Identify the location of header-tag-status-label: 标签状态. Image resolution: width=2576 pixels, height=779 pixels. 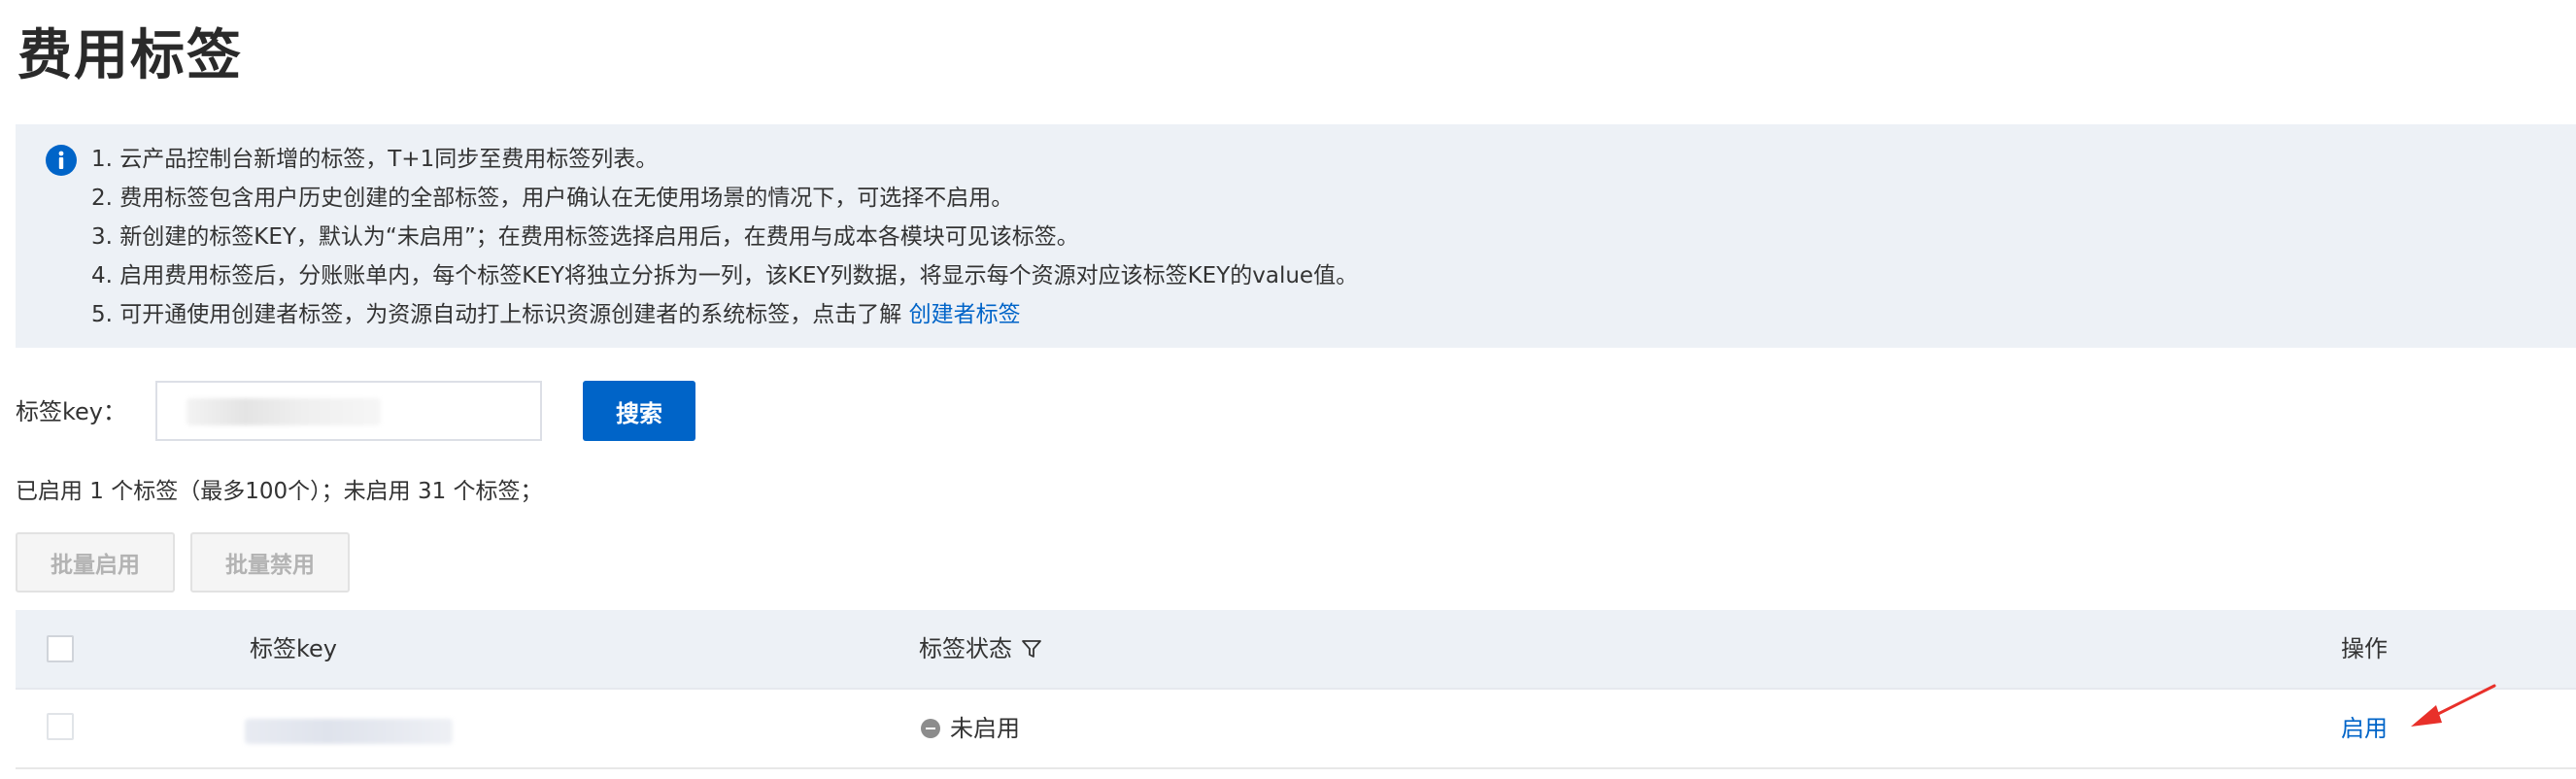
(965, 648).